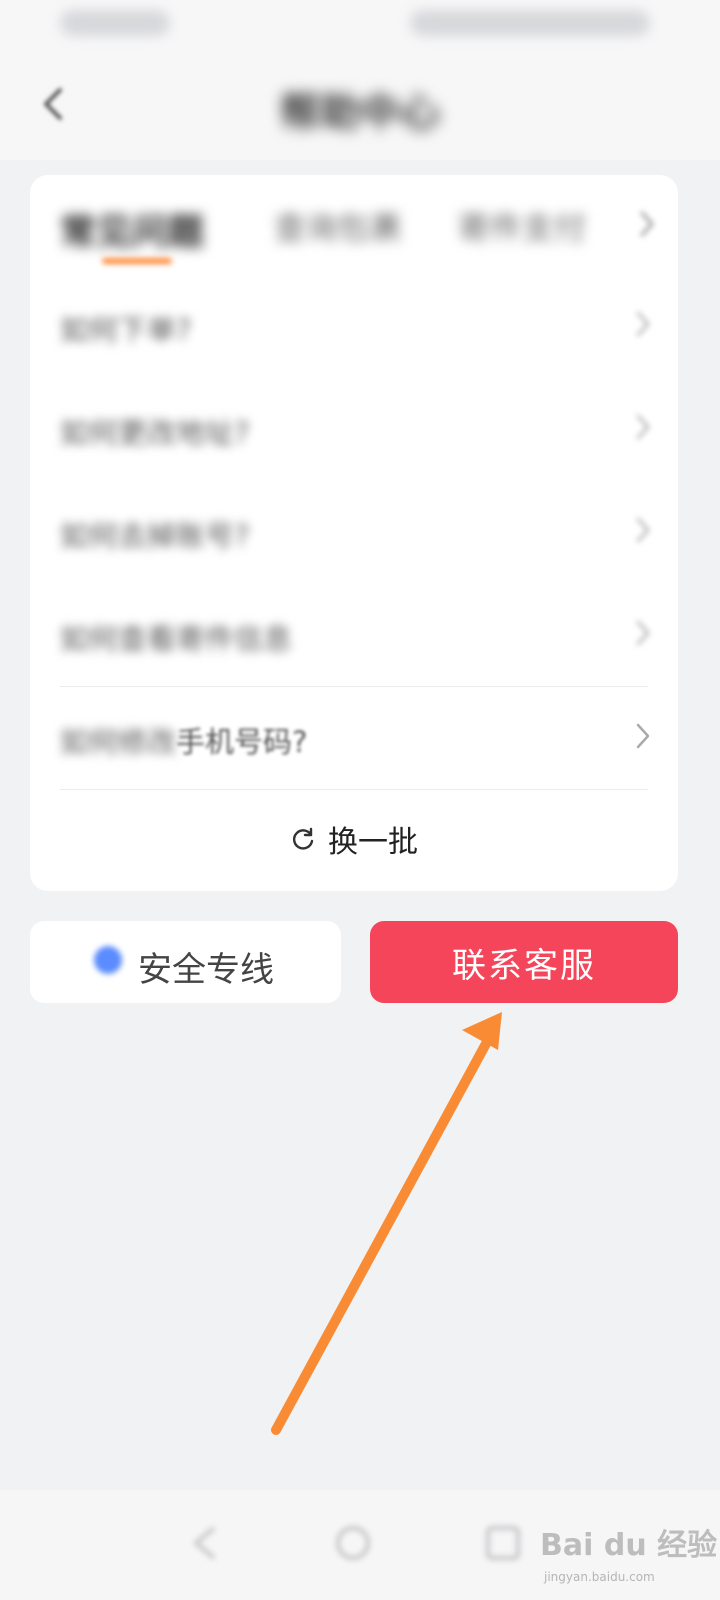 This screenshot has width=720, height=1600. Describe the element at coordinates (354, 738) in the screenshot. I see `faq-item: 如何修改手机号码?` at that location.